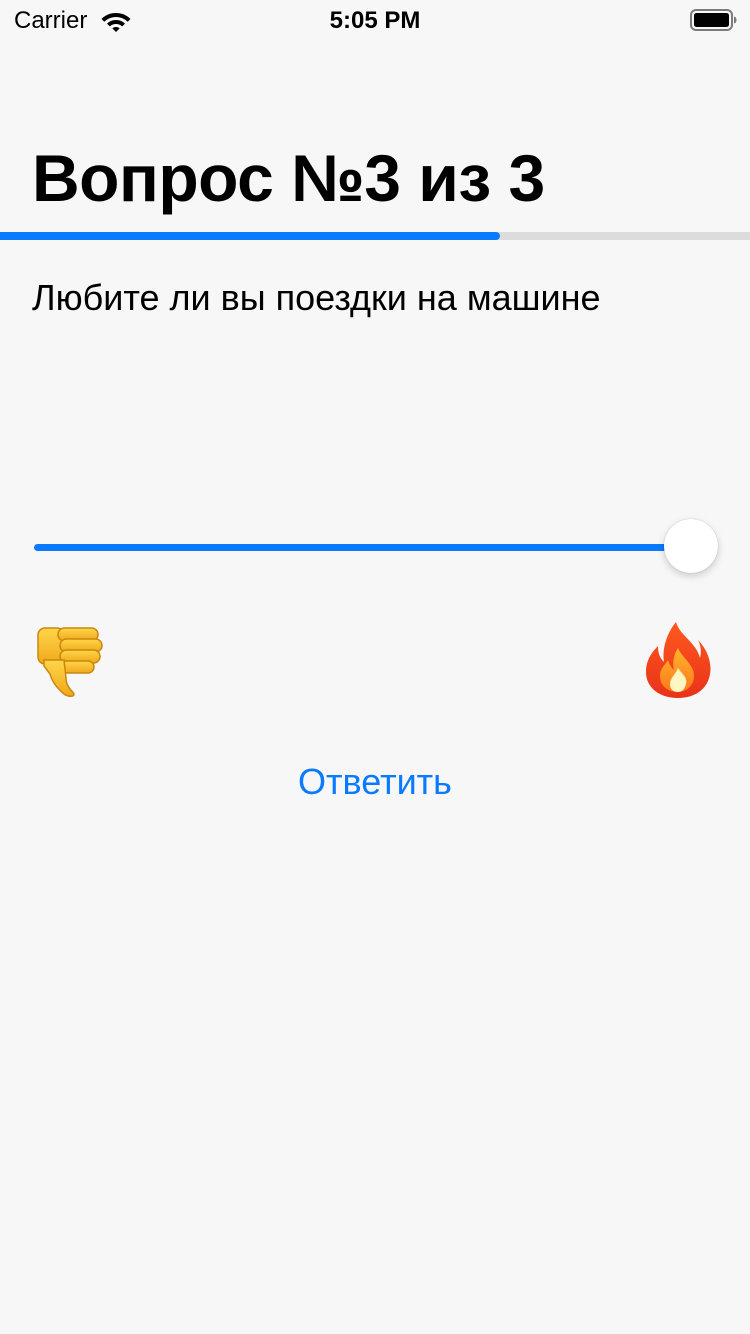 This screenshot has width=750, height=1334. I want to click on status-bar: Carrier 5:05 PM, so click(375, 20).